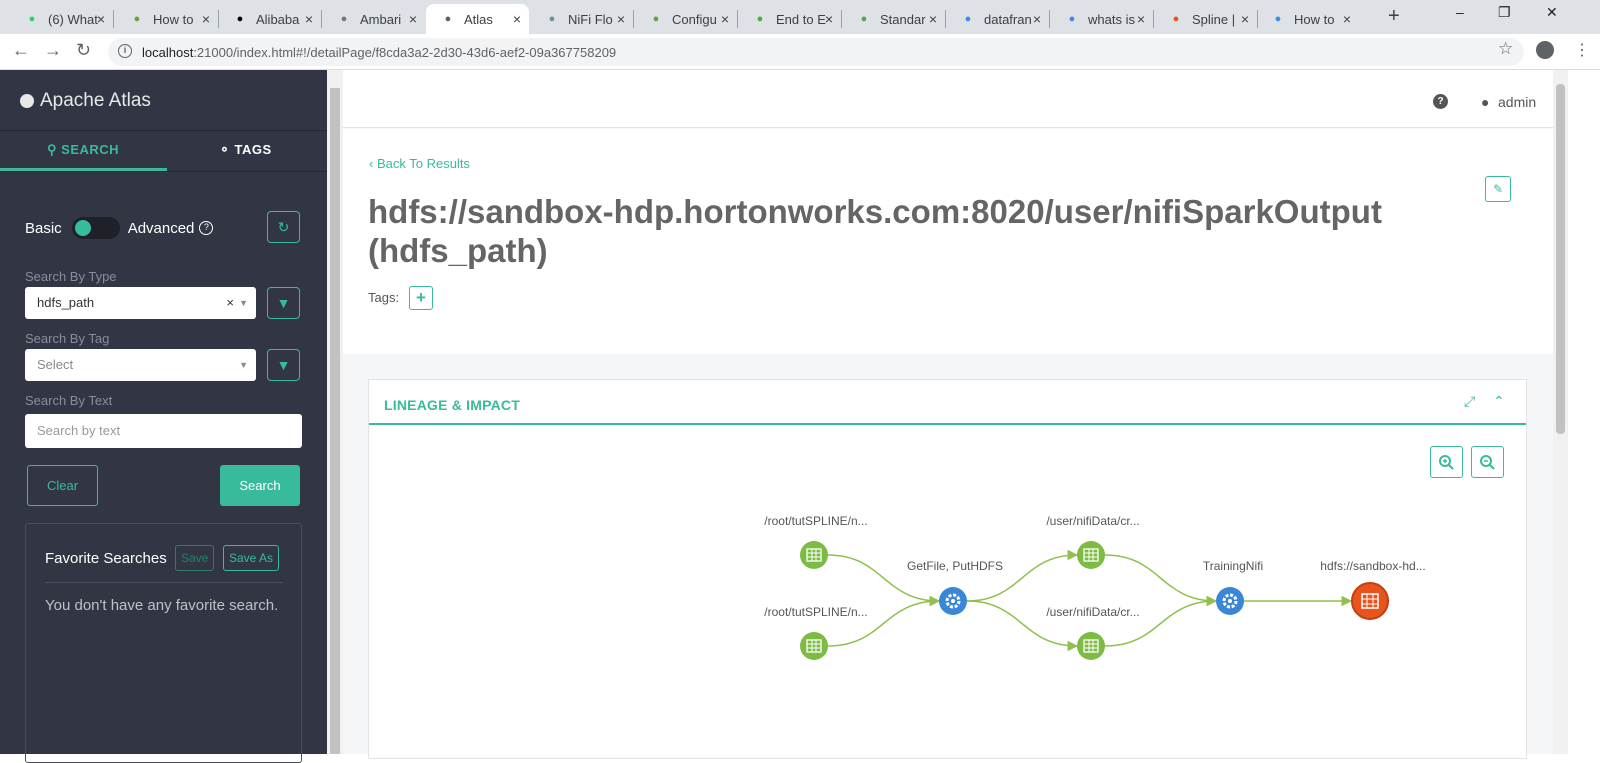  What do you see at coordinates (452, 405) in the screenshot?
I see `lineage-title: LINEAGE & IMPACT` at bounding box center [452, 405].